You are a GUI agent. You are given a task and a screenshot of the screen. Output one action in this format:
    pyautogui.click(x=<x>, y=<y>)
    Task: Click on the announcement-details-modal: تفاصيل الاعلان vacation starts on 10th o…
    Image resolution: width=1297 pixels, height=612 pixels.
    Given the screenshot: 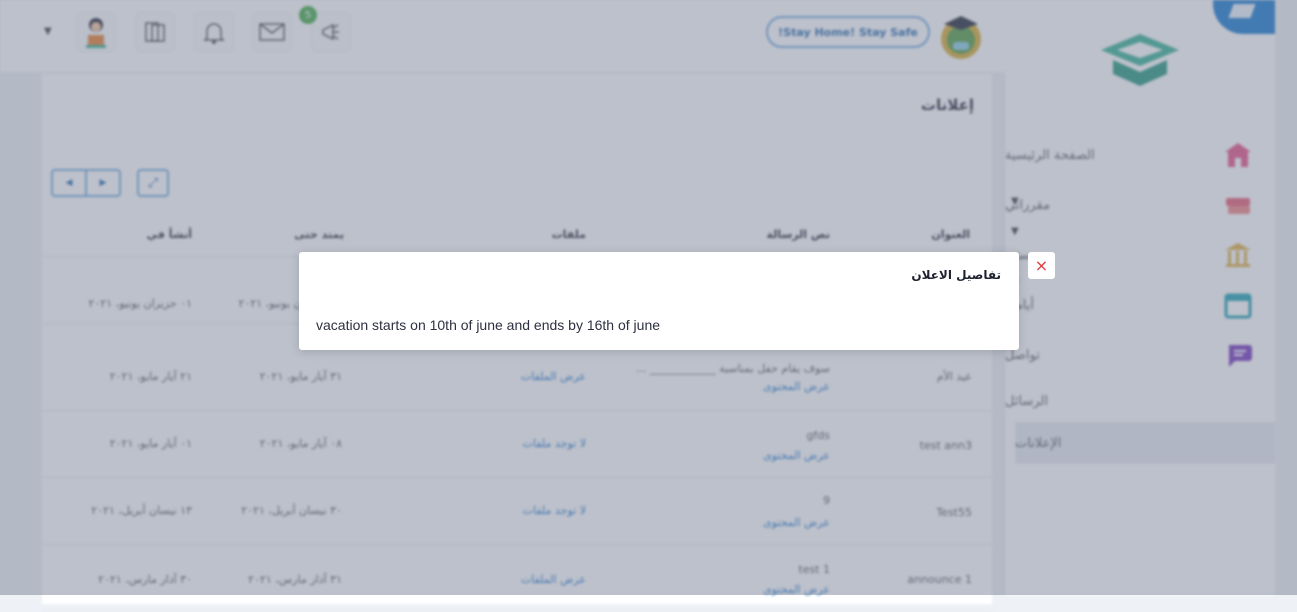 What is the action you would take?
    pyautogui.click(x=659, y=301)
    